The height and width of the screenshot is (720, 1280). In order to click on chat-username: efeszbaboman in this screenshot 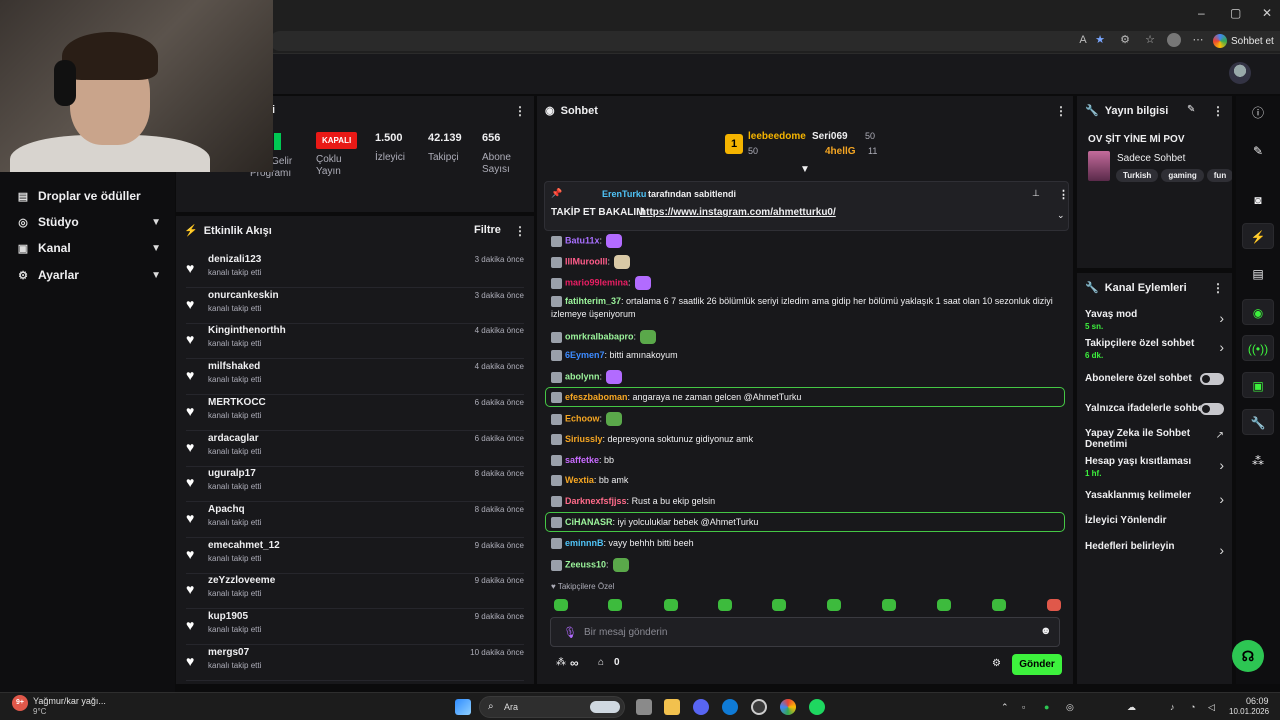, I will do `click(596, 397)`.